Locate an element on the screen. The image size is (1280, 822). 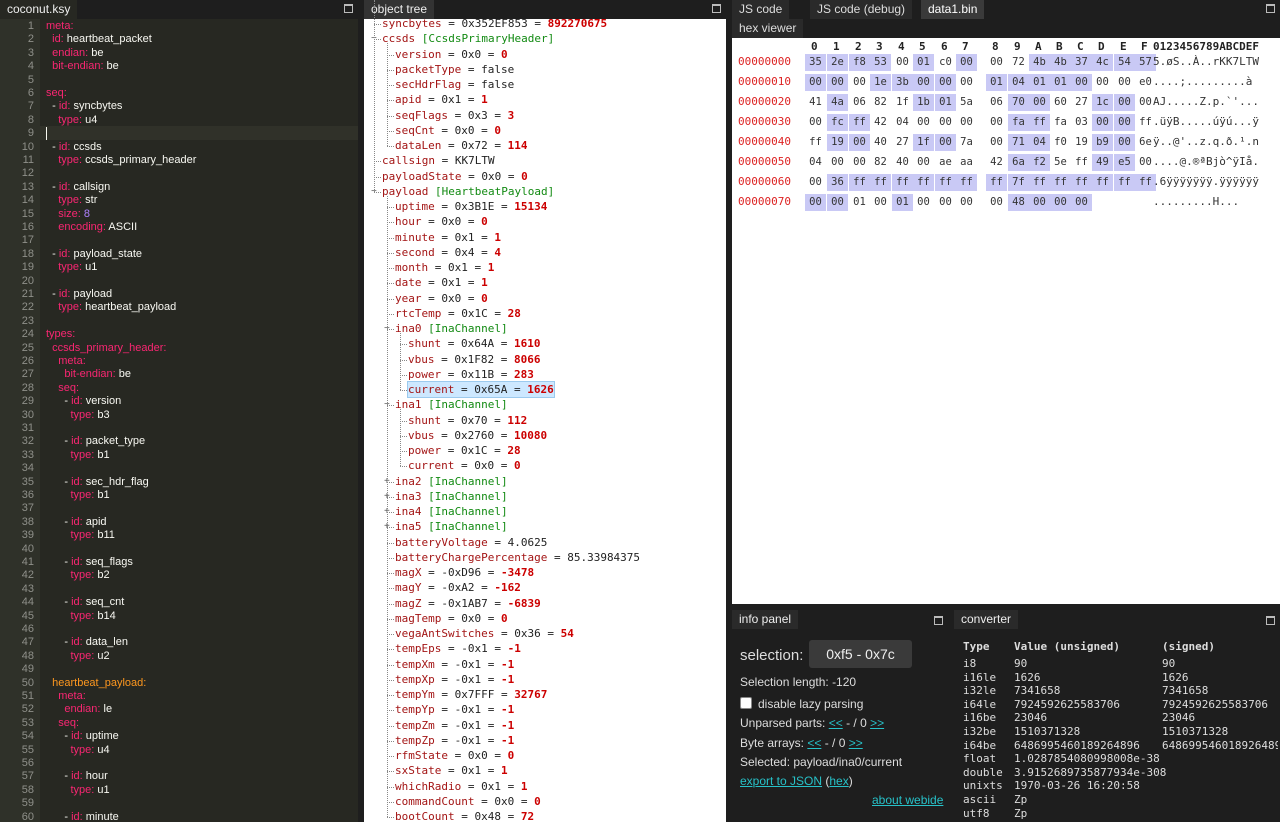
hex-byte: 35 is located at coordinates (815, 62).